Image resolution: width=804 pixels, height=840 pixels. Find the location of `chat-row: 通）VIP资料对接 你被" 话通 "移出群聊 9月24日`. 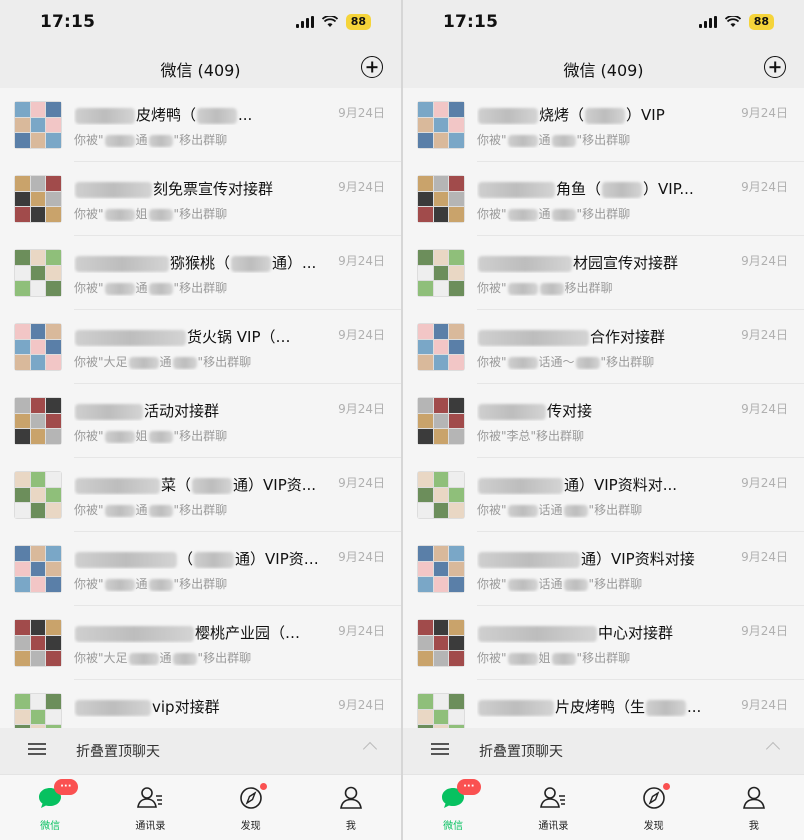

chat-row: 通）VIP资料对接 你被" 话通 "移出群聊 9月24日 is located at coordinates (603, 569).